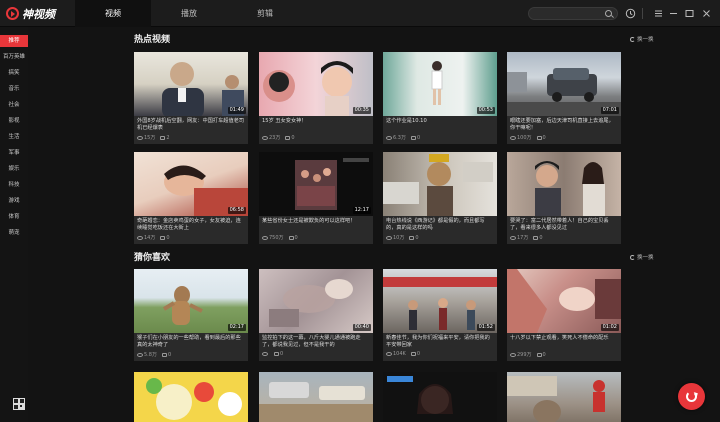 The width and height of the screenshot is (720, 422). I want to click on video-thumbnail: 00:53, so click(440, 84).